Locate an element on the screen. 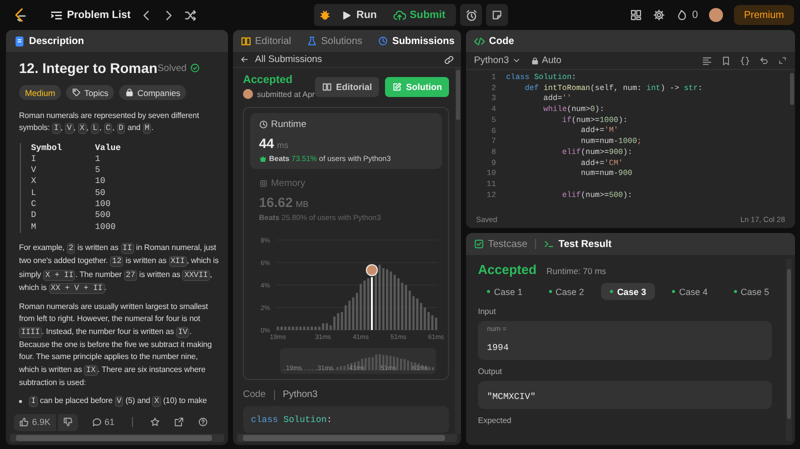 Image resolution: width=800 pixels, height=449 pixels. description-tab: Description is located at coordinates (49, 41).